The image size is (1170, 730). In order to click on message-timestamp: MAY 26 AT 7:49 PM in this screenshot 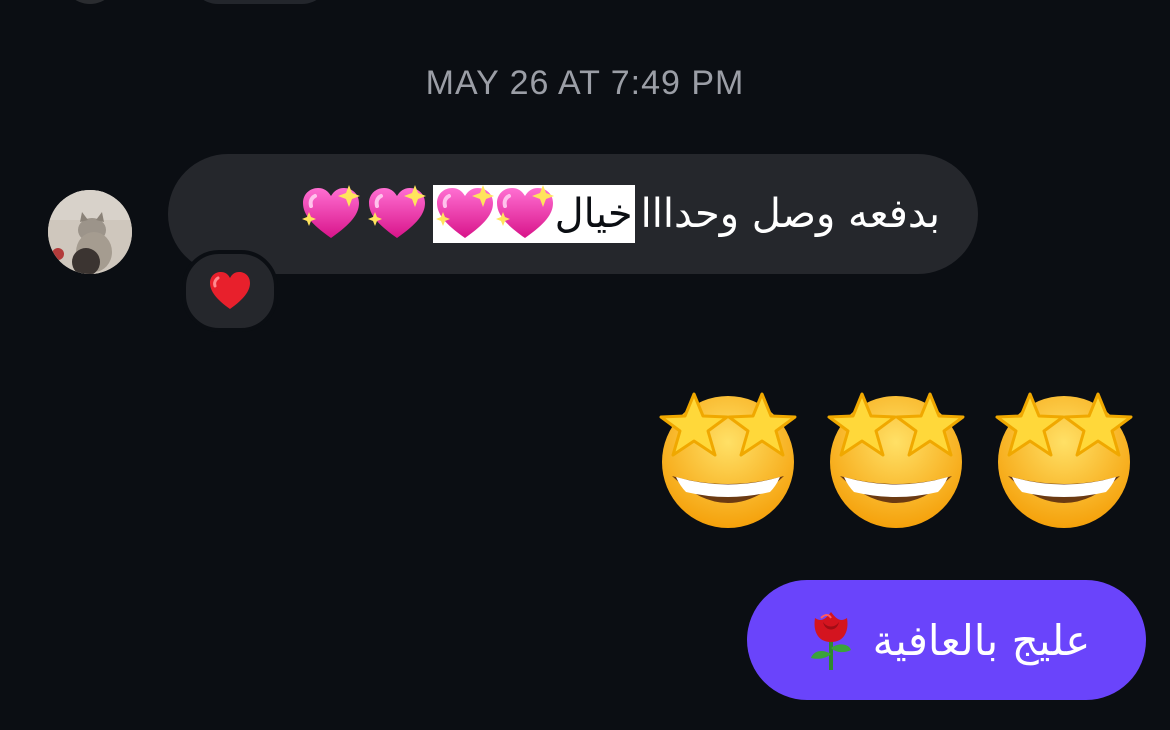, I will do `click(585, 83)`.